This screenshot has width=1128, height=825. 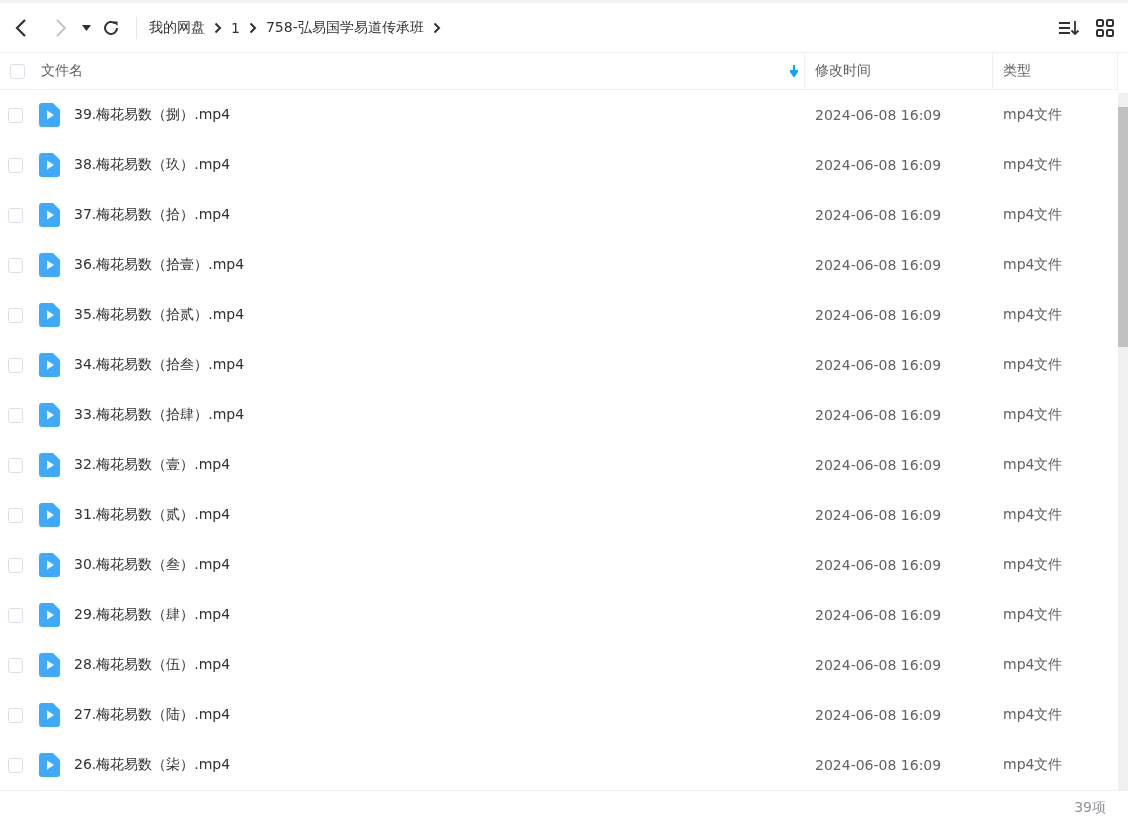 I want to click on scrollbar, so click(x=1123, y=441).